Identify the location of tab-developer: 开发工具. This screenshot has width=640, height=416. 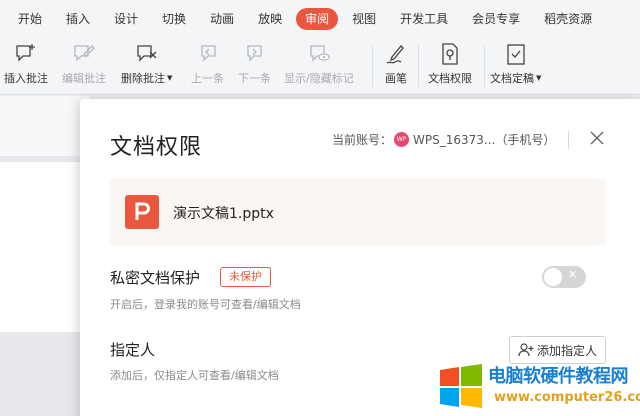
(424, 19).